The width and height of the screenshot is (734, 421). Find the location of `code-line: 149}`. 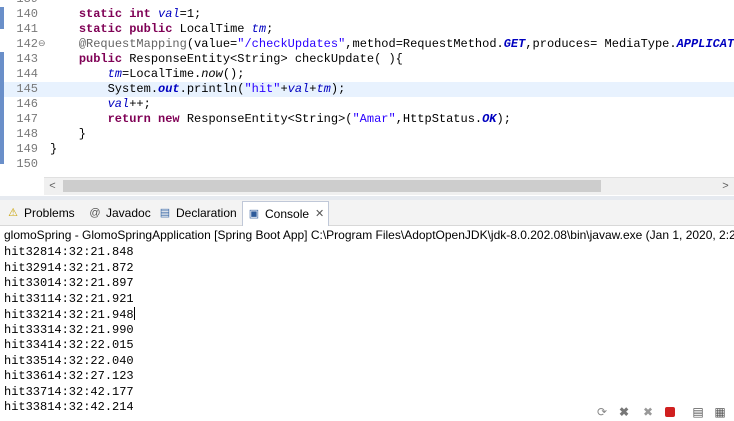

code-line: 149} is located at coordinates (367, 149).